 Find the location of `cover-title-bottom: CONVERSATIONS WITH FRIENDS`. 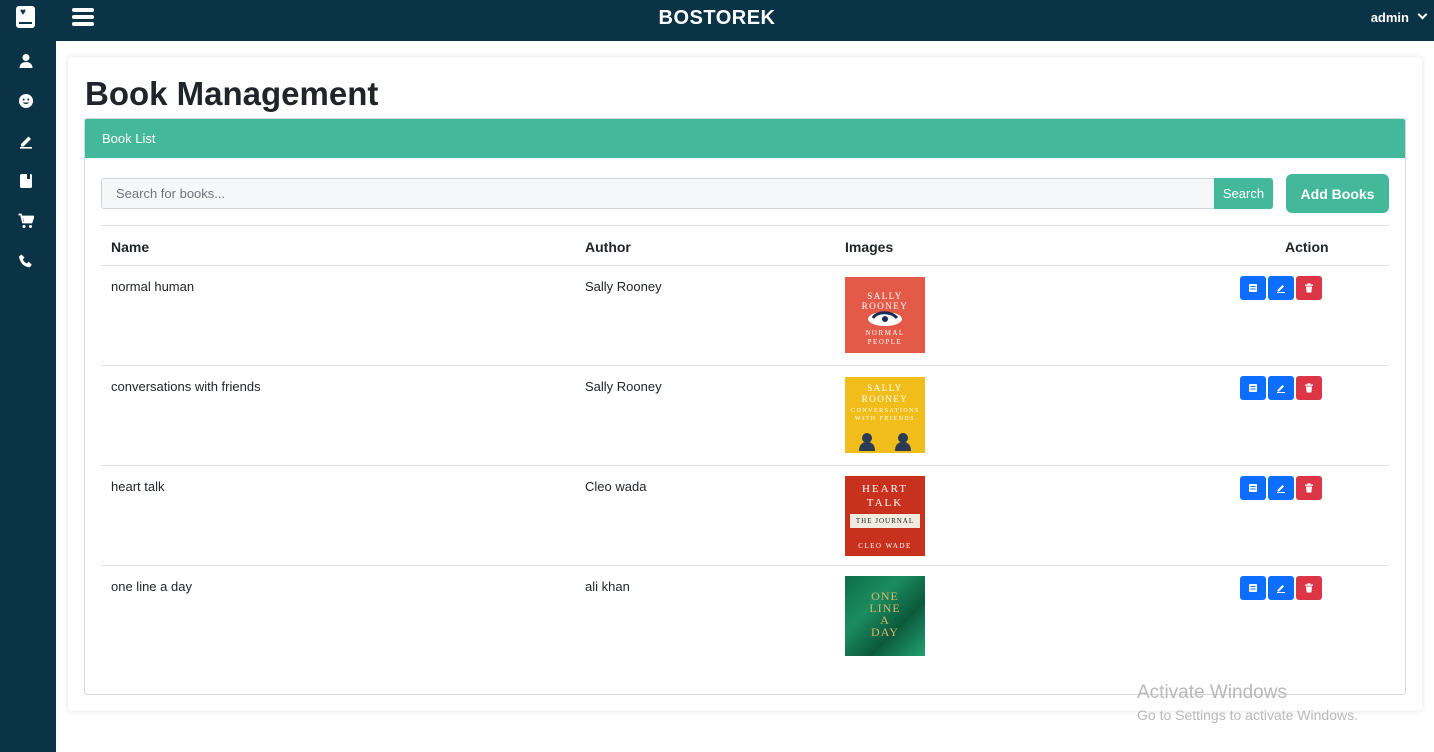

cover-title-bottom: CONVERSATIONS WITH FRIENDS is located at coordinates (885, 415).